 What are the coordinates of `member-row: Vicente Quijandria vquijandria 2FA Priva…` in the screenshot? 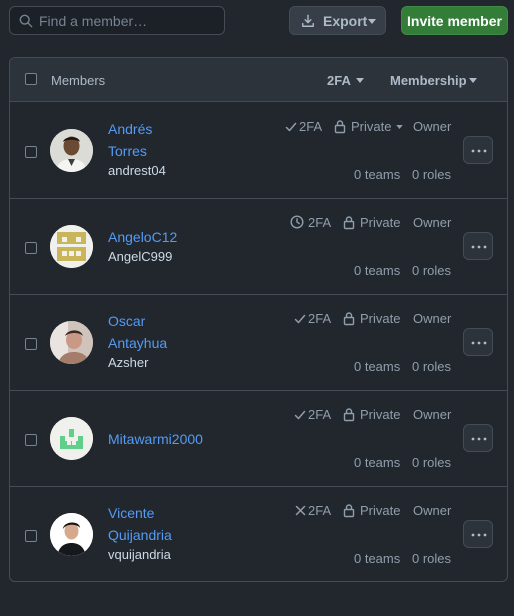 It's located at (258, 534).